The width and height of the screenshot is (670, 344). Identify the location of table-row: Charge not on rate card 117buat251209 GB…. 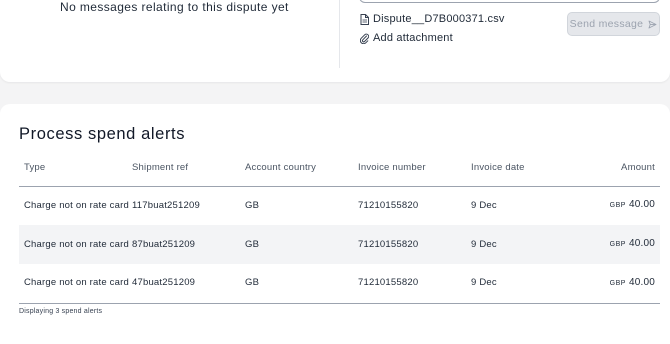
(339, 205).